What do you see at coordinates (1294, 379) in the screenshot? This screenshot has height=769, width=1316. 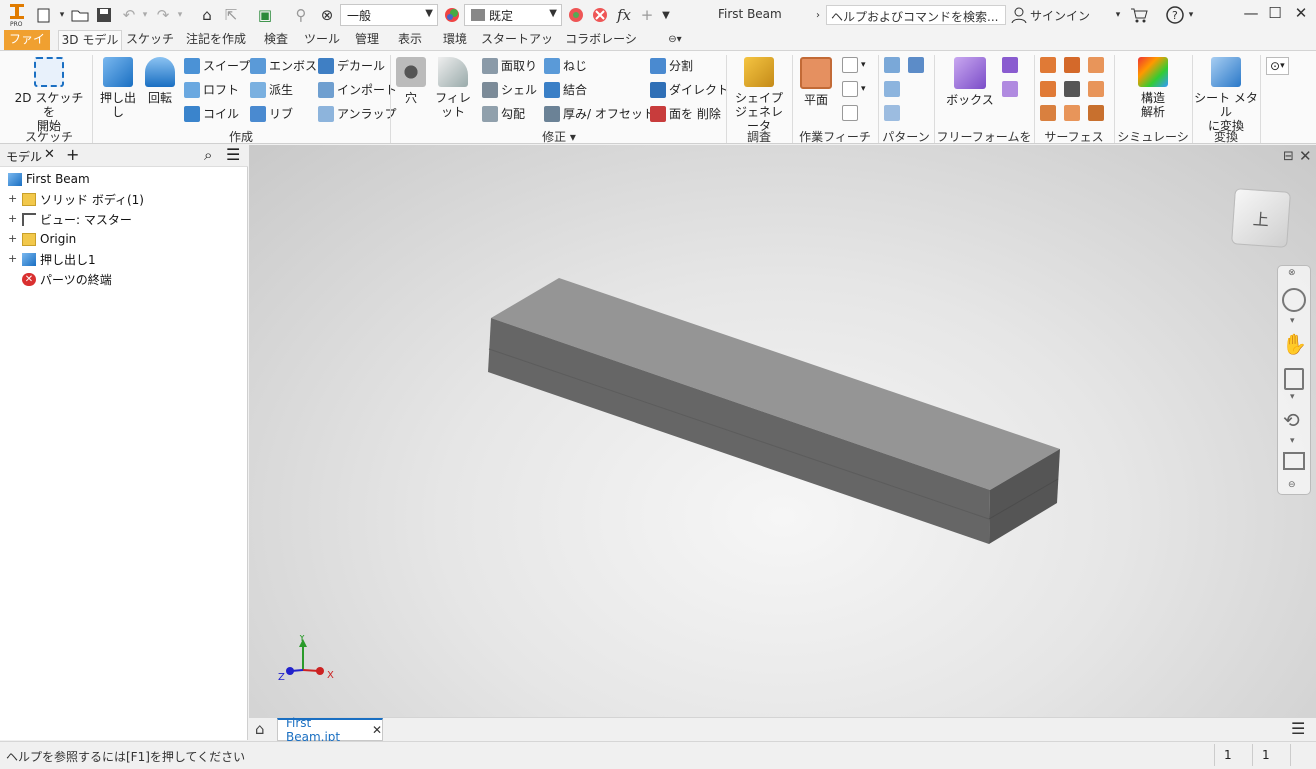 I see `zoom-icon` at bounding box center [1294, 379].